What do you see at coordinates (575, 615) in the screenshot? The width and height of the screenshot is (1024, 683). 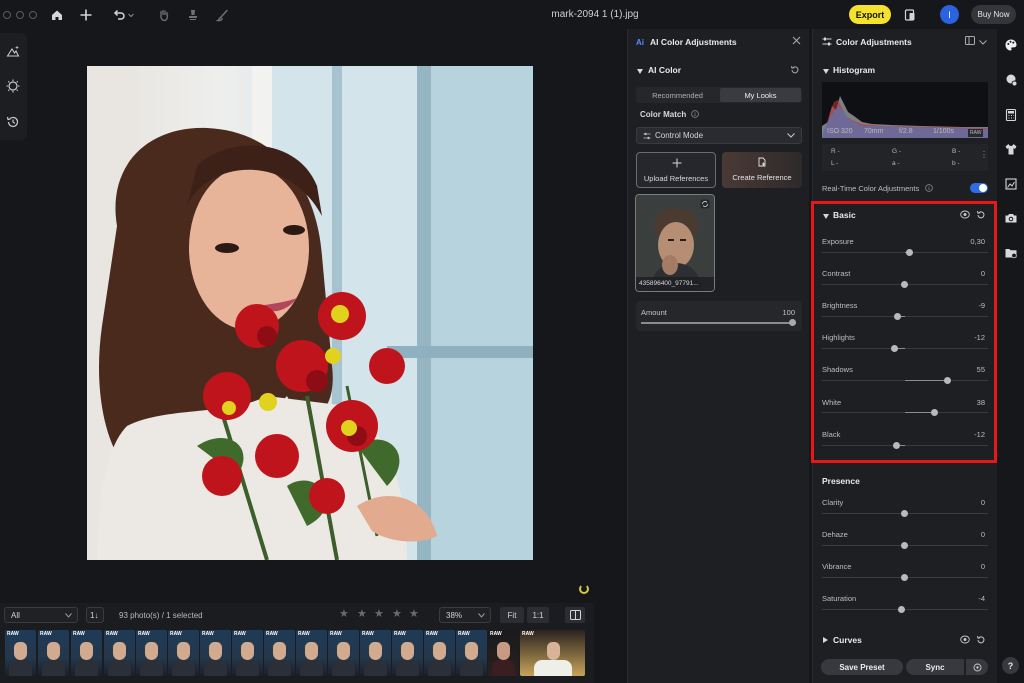 I see `compare-view-icon` at bounding box center [575, 615].